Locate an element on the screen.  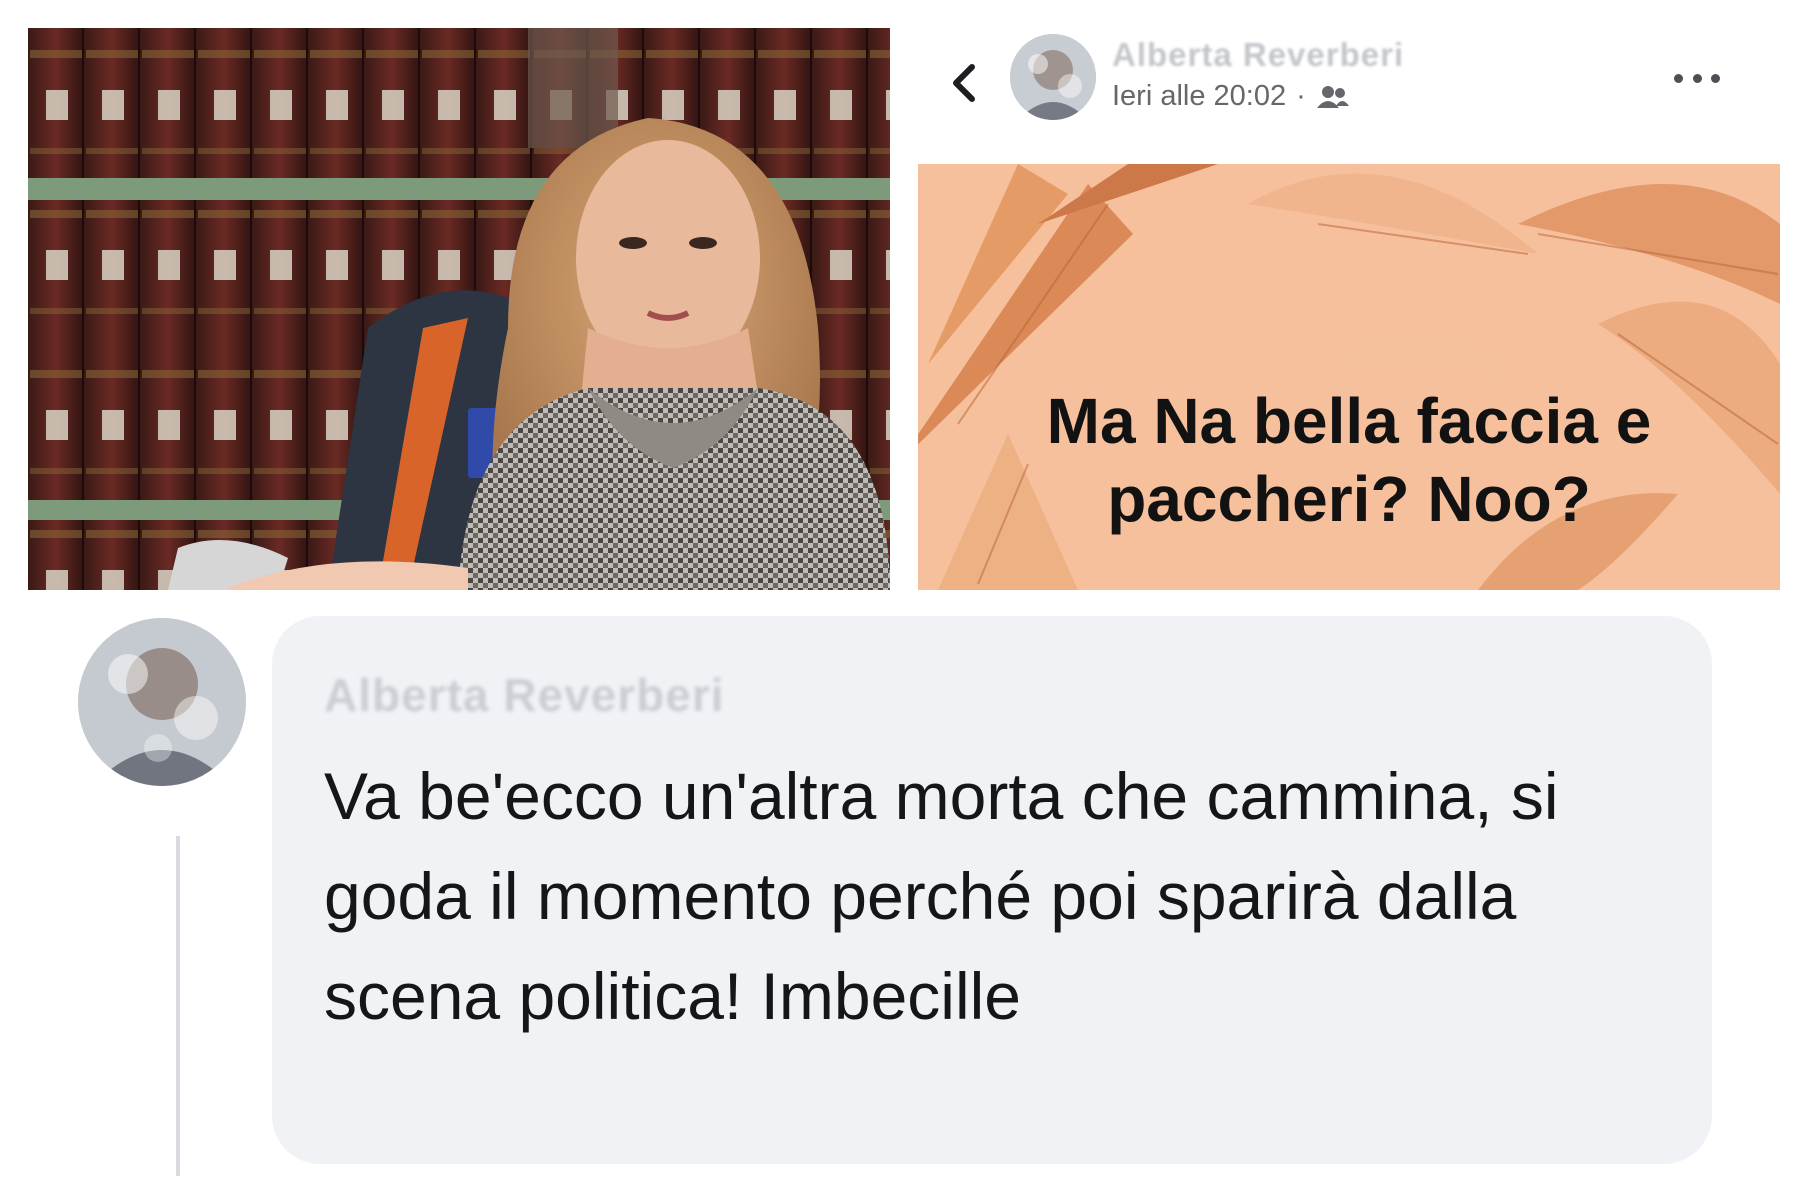
post-card-text: Ma Na bella faccia e paccheri? Noo? is located at coordinates (1349, 460).